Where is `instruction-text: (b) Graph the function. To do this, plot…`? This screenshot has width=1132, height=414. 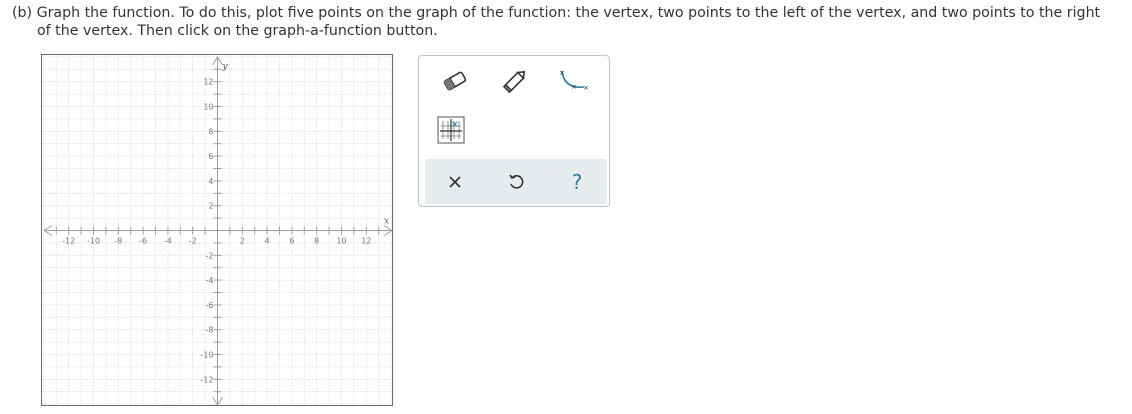
instruction-text: (b) Graph the function. To do this, plot… is located at coordinates (567, 22).